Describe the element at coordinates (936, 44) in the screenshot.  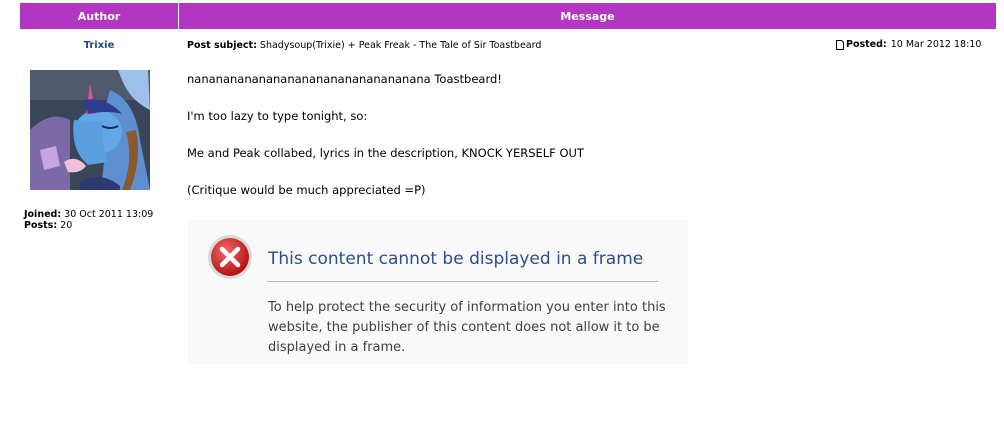
I see `posted-value: 10 Mar 2012 18:10` at that location.